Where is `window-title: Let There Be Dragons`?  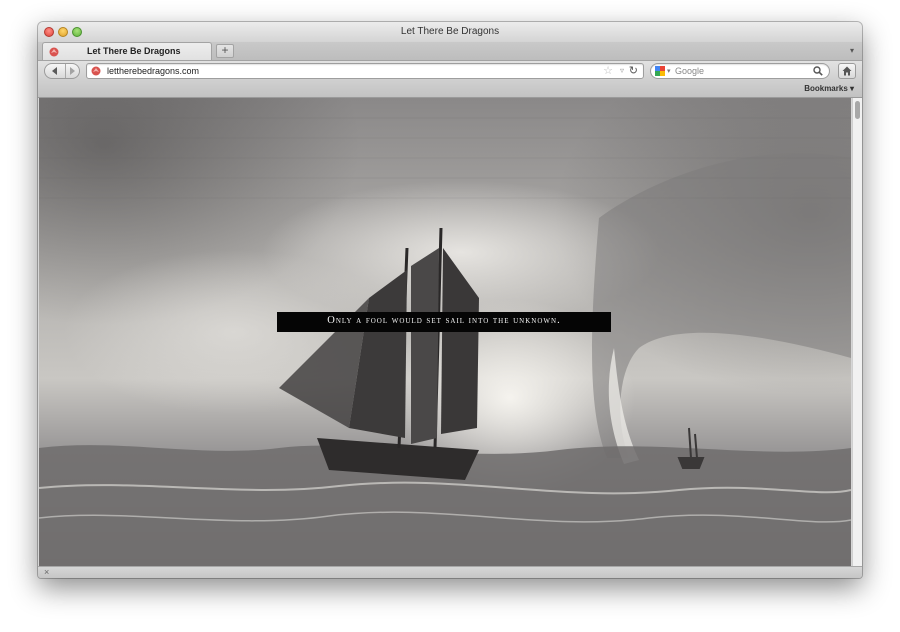 window-title: Let There Be Dragons is located at coordinates (450, 31).